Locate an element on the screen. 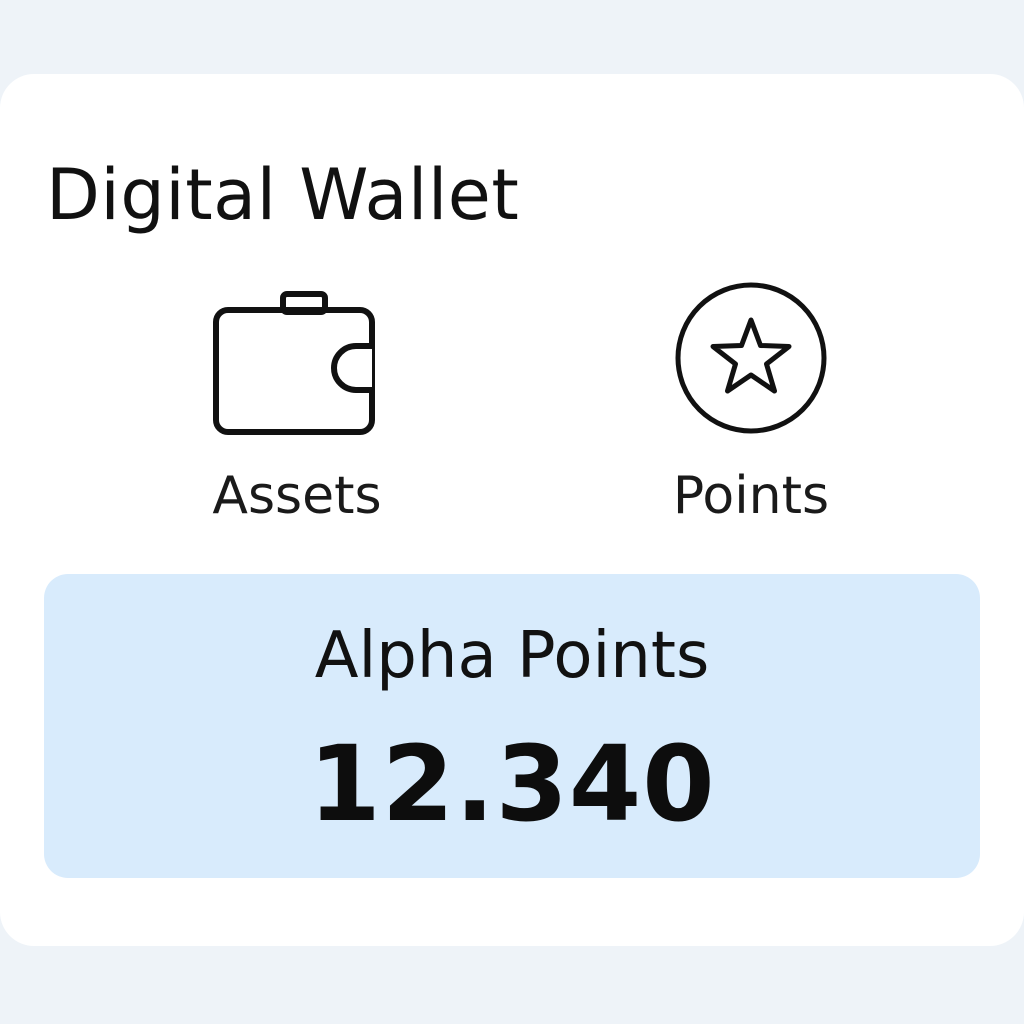 This screenshot has height=1024, width=1024. page-title: Digital Wallet is located at coordinates (283, 195).